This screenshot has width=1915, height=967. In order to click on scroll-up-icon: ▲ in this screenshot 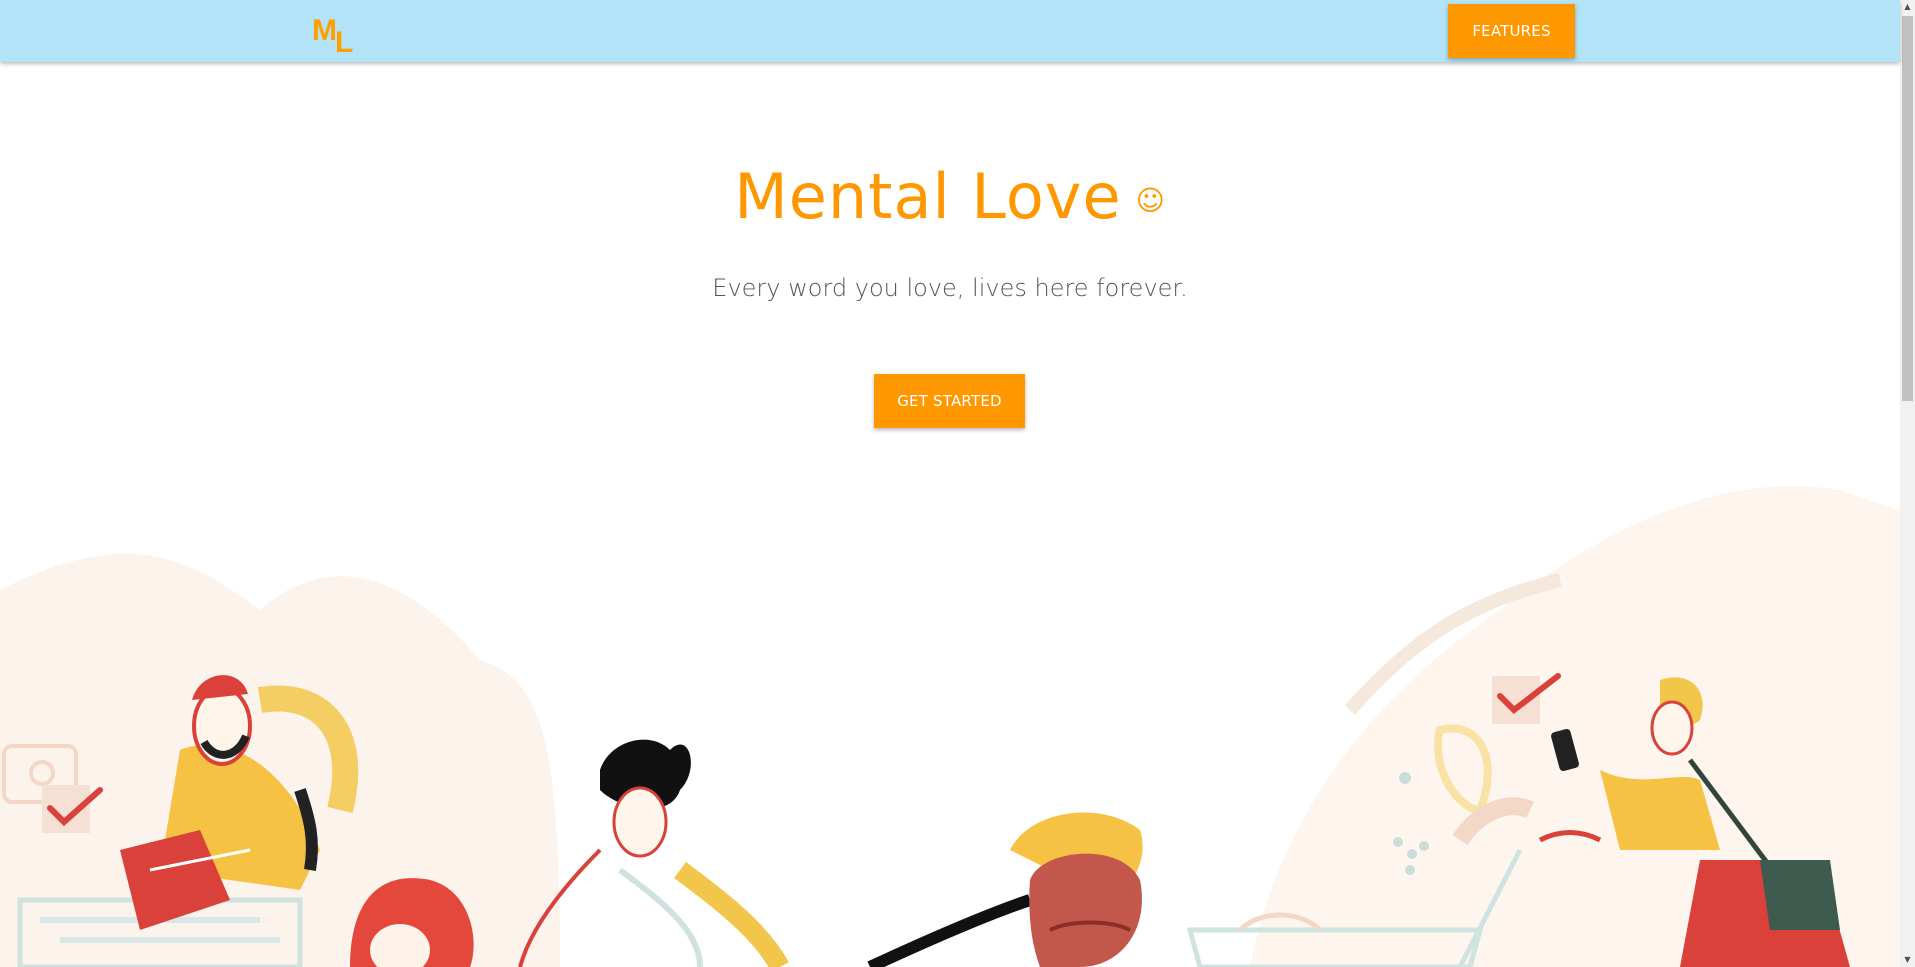, I will do `click(1907, 7)`.